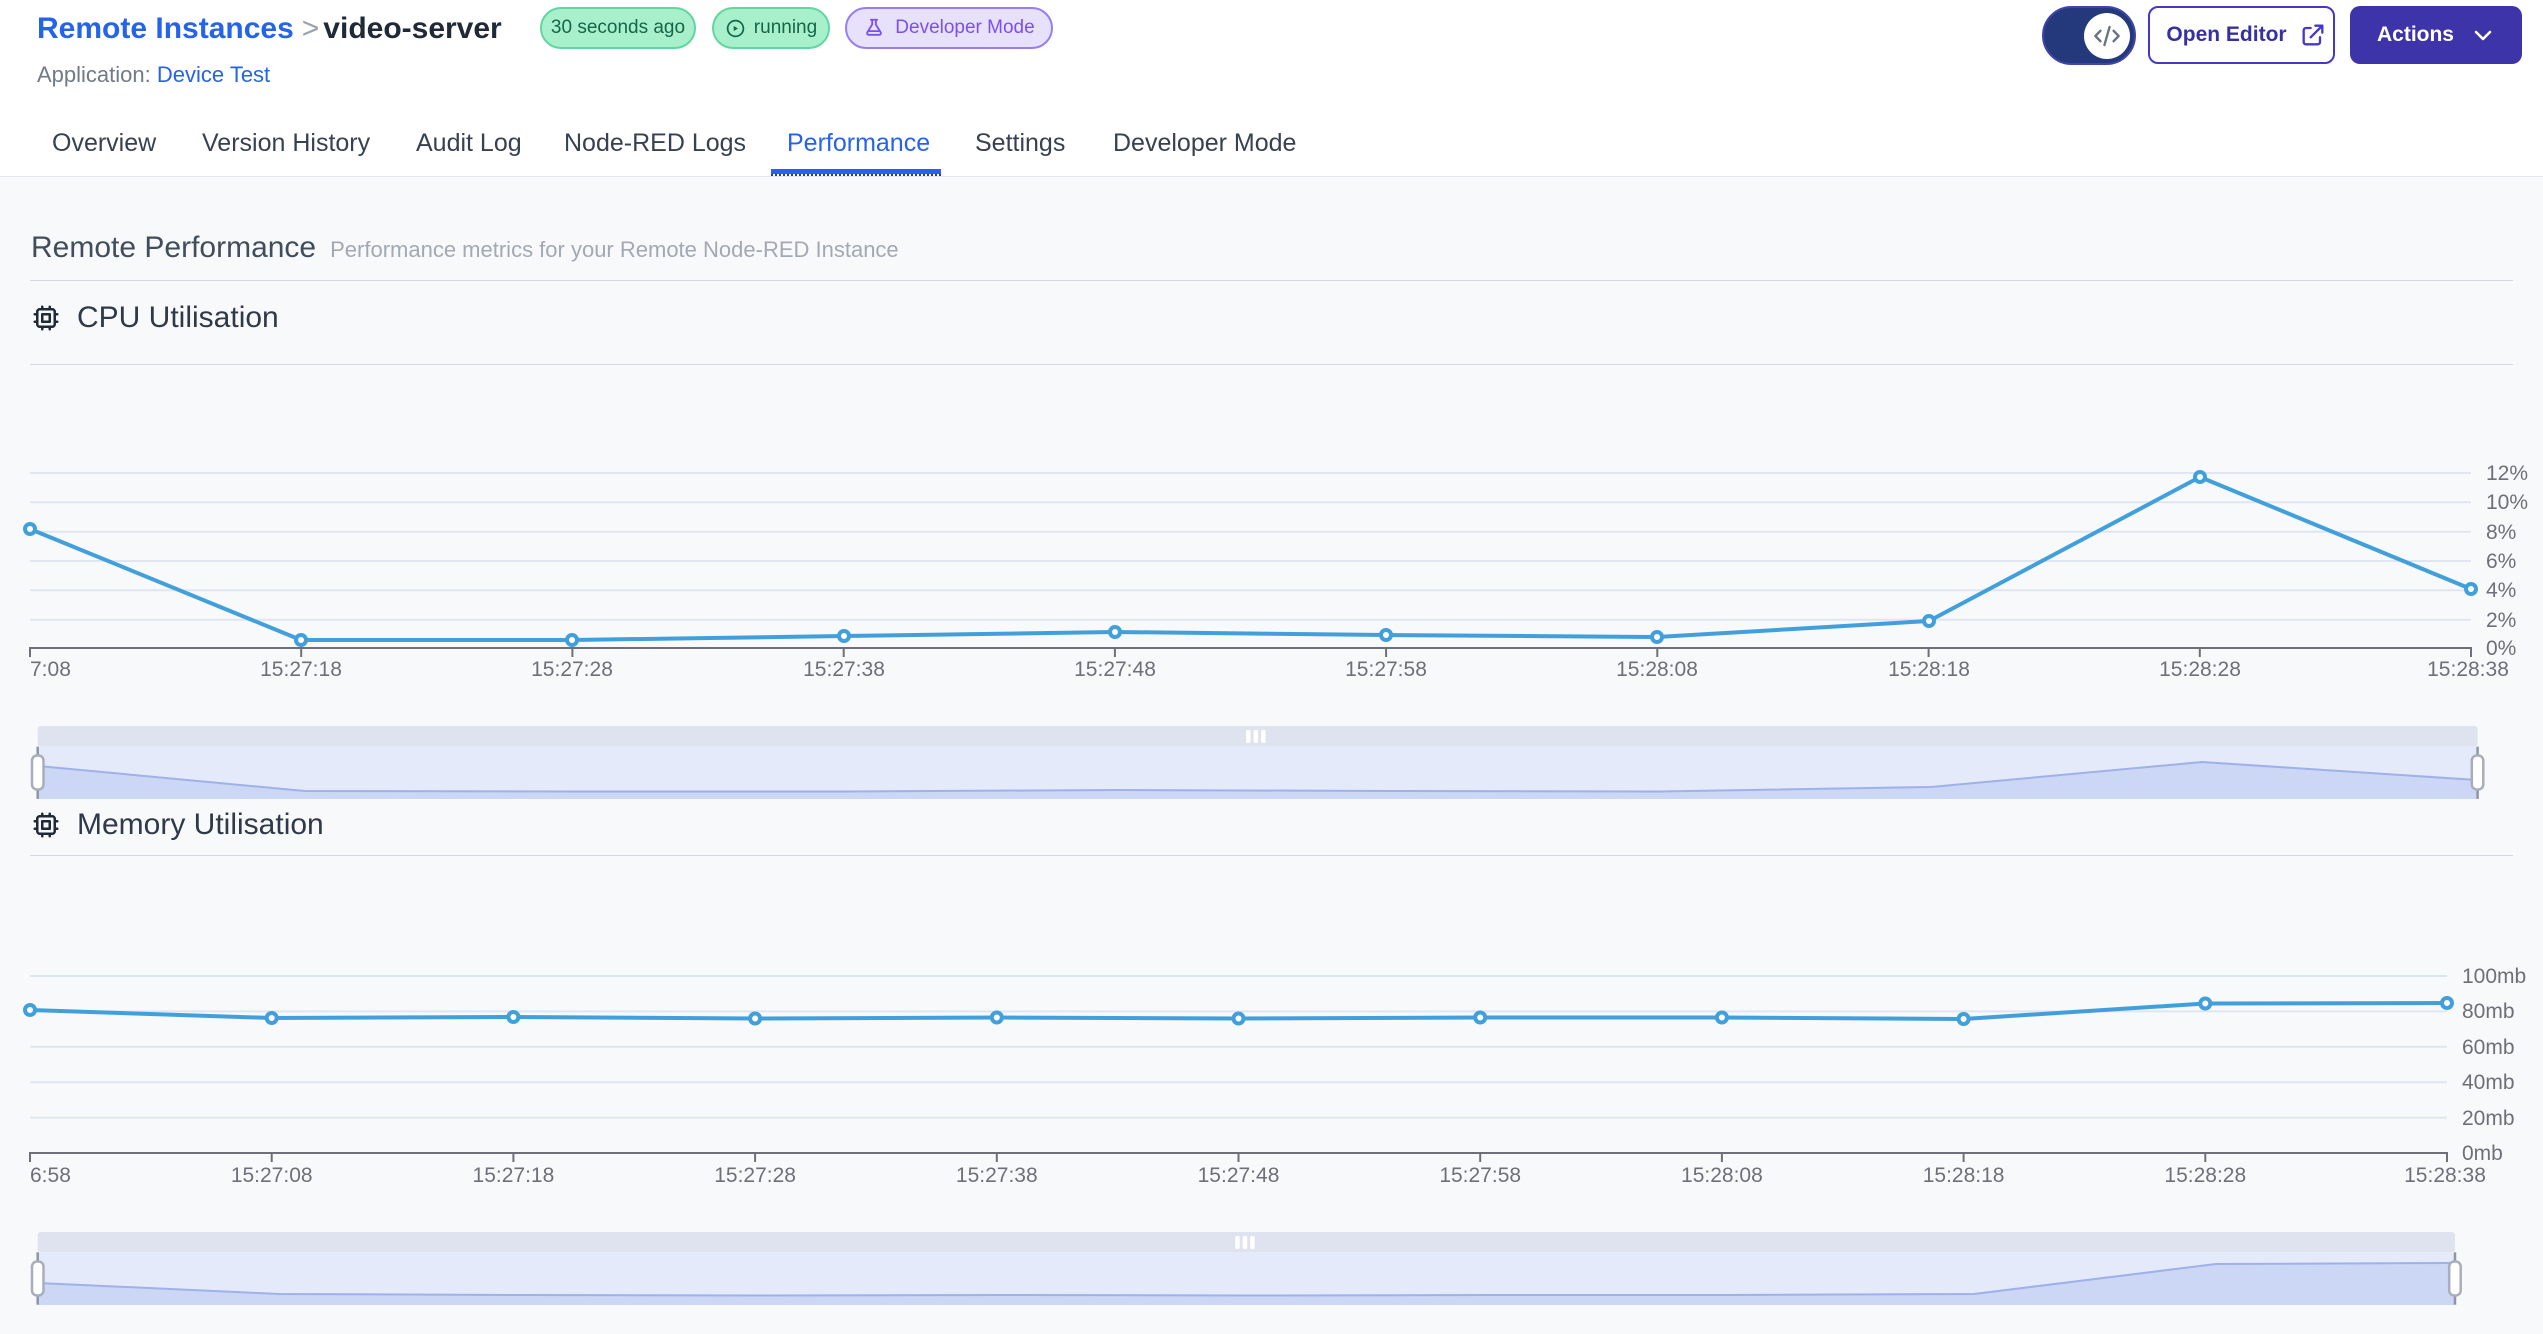  What do you see at coordinates (2507, 502) in the screenshot?
I see `svg-text: 10%` at bounding box center [2507, 502].